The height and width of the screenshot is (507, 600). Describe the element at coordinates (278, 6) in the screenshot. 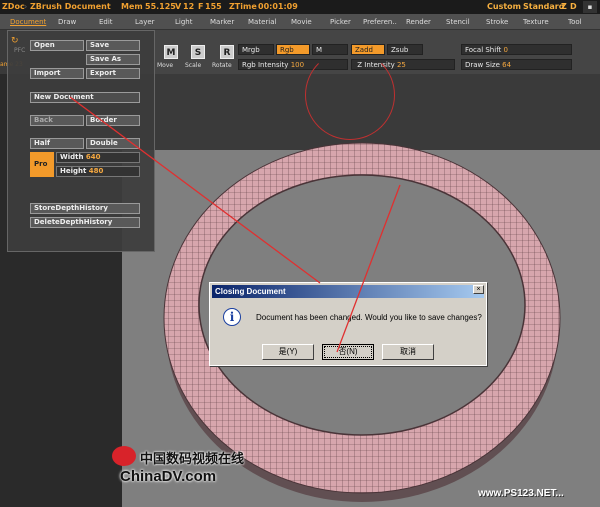

I see `ztime-value: 00:01:09` at that location.